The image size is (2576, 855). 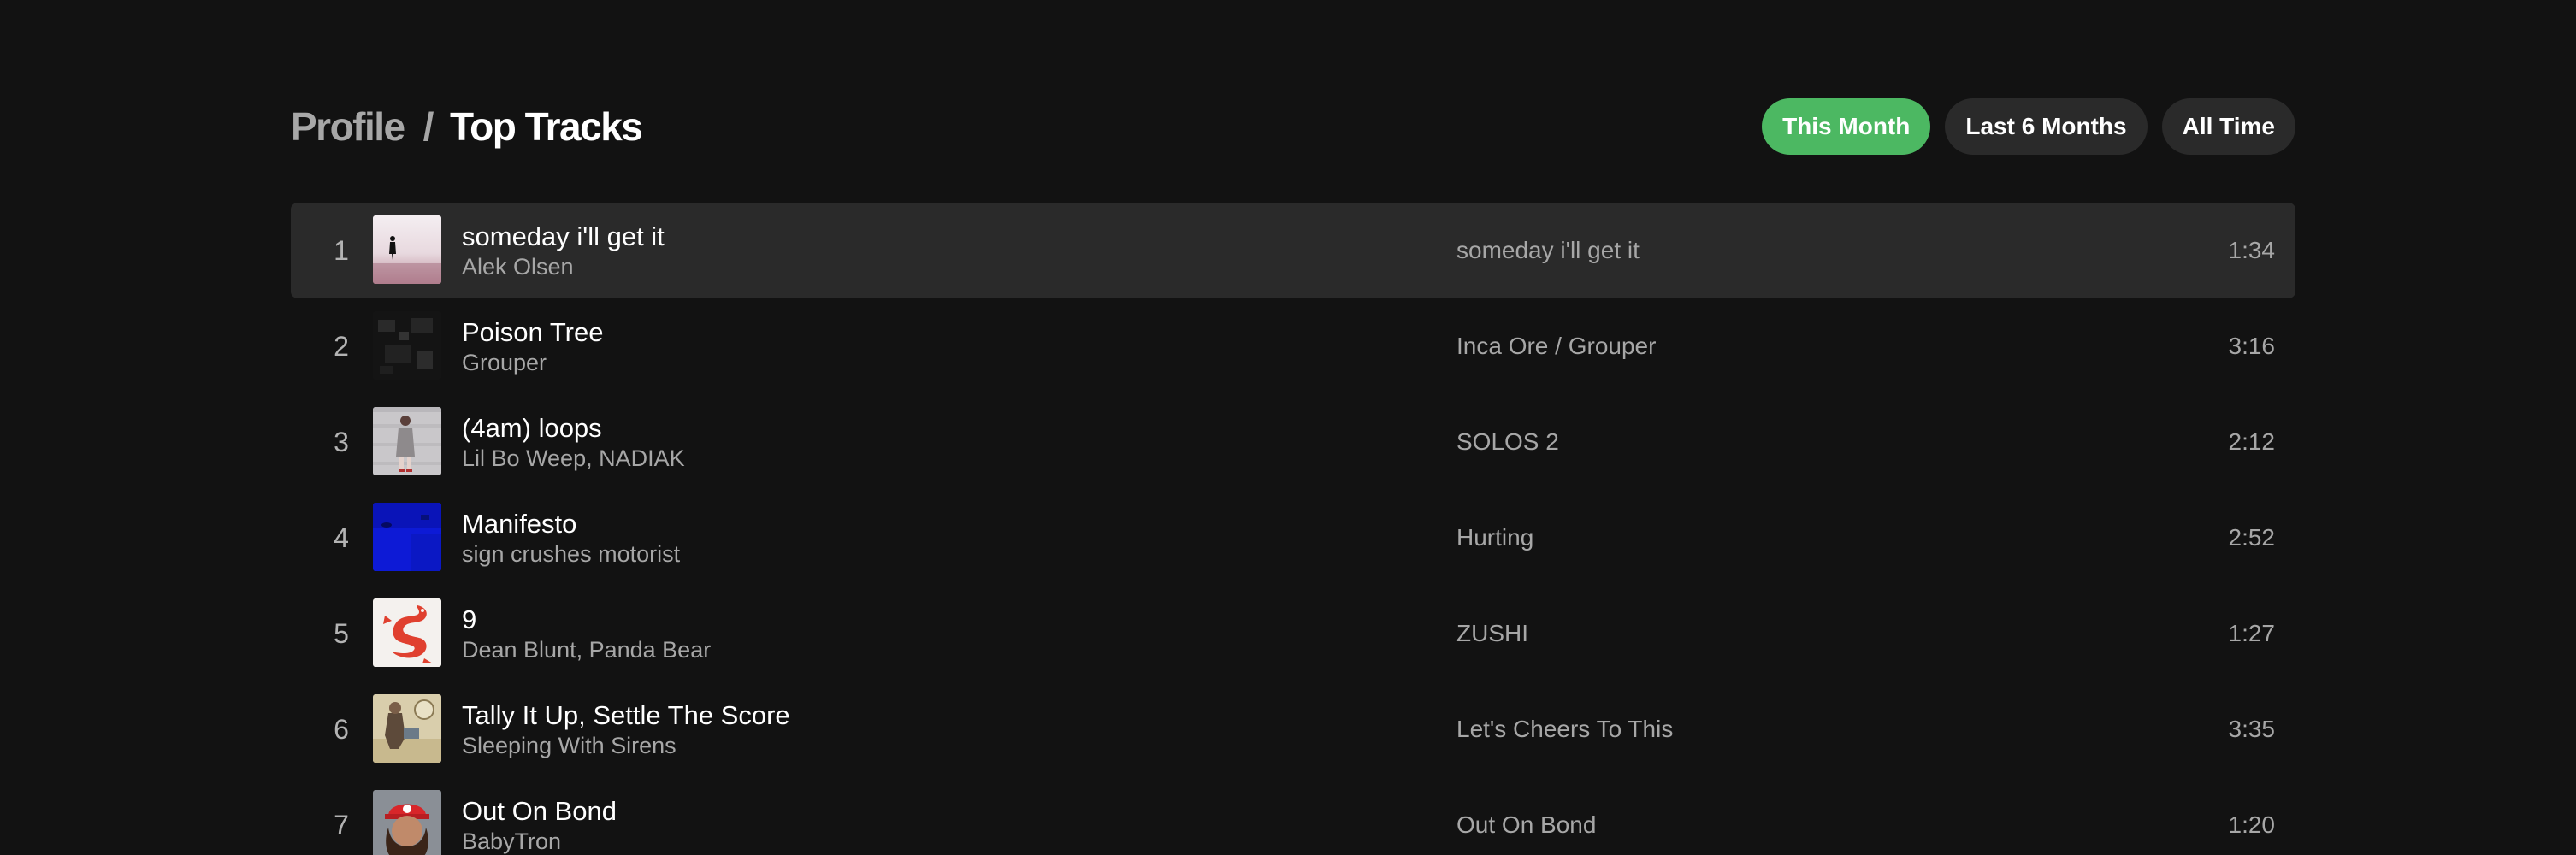 I want to click on track-artist: Alek Olsen, so click(x=563, y=266).